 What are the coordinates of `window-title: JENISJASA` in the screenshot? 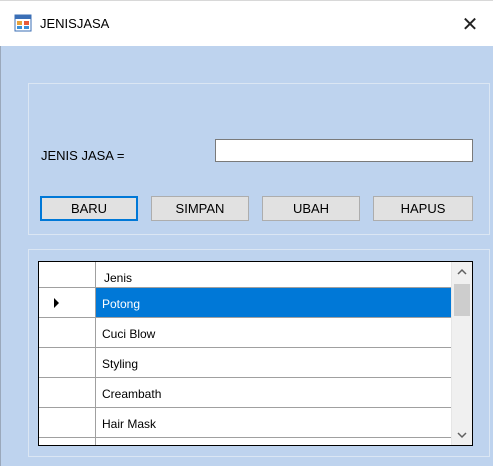 It's located at (75, 23).